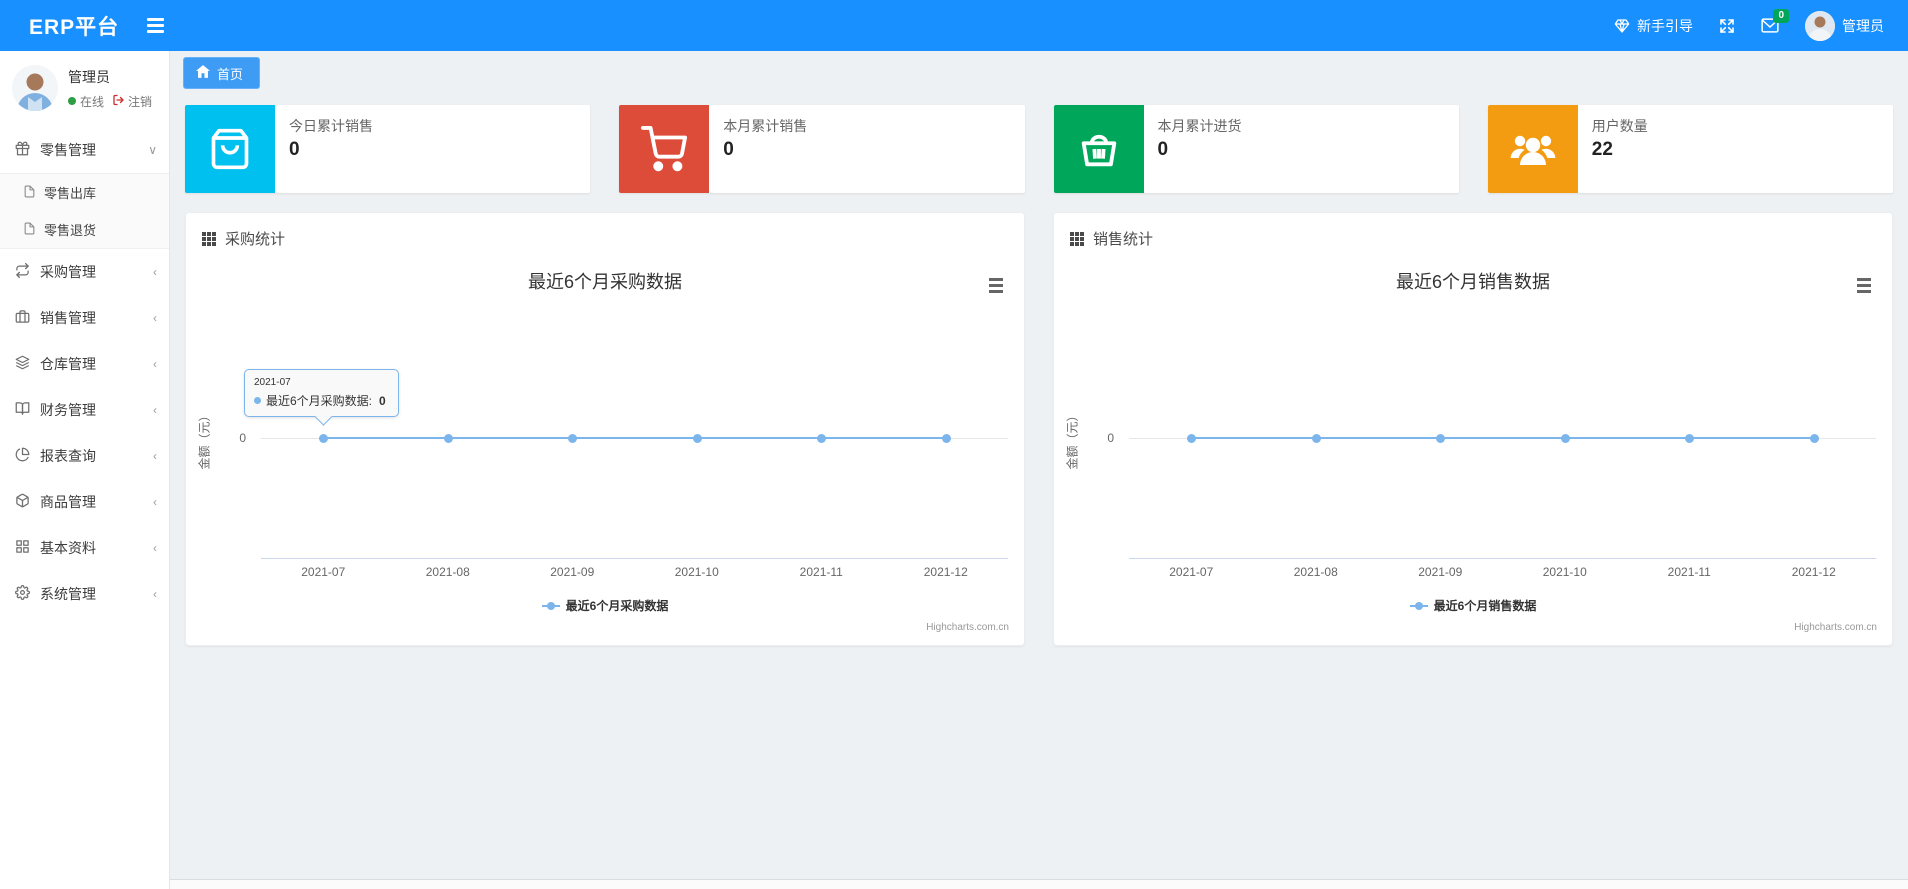  What do you see at coordinates (604, 282) in the screenshot?
I see `chart-title: 最近6个月采购数据` at bounding box center [604, 282].